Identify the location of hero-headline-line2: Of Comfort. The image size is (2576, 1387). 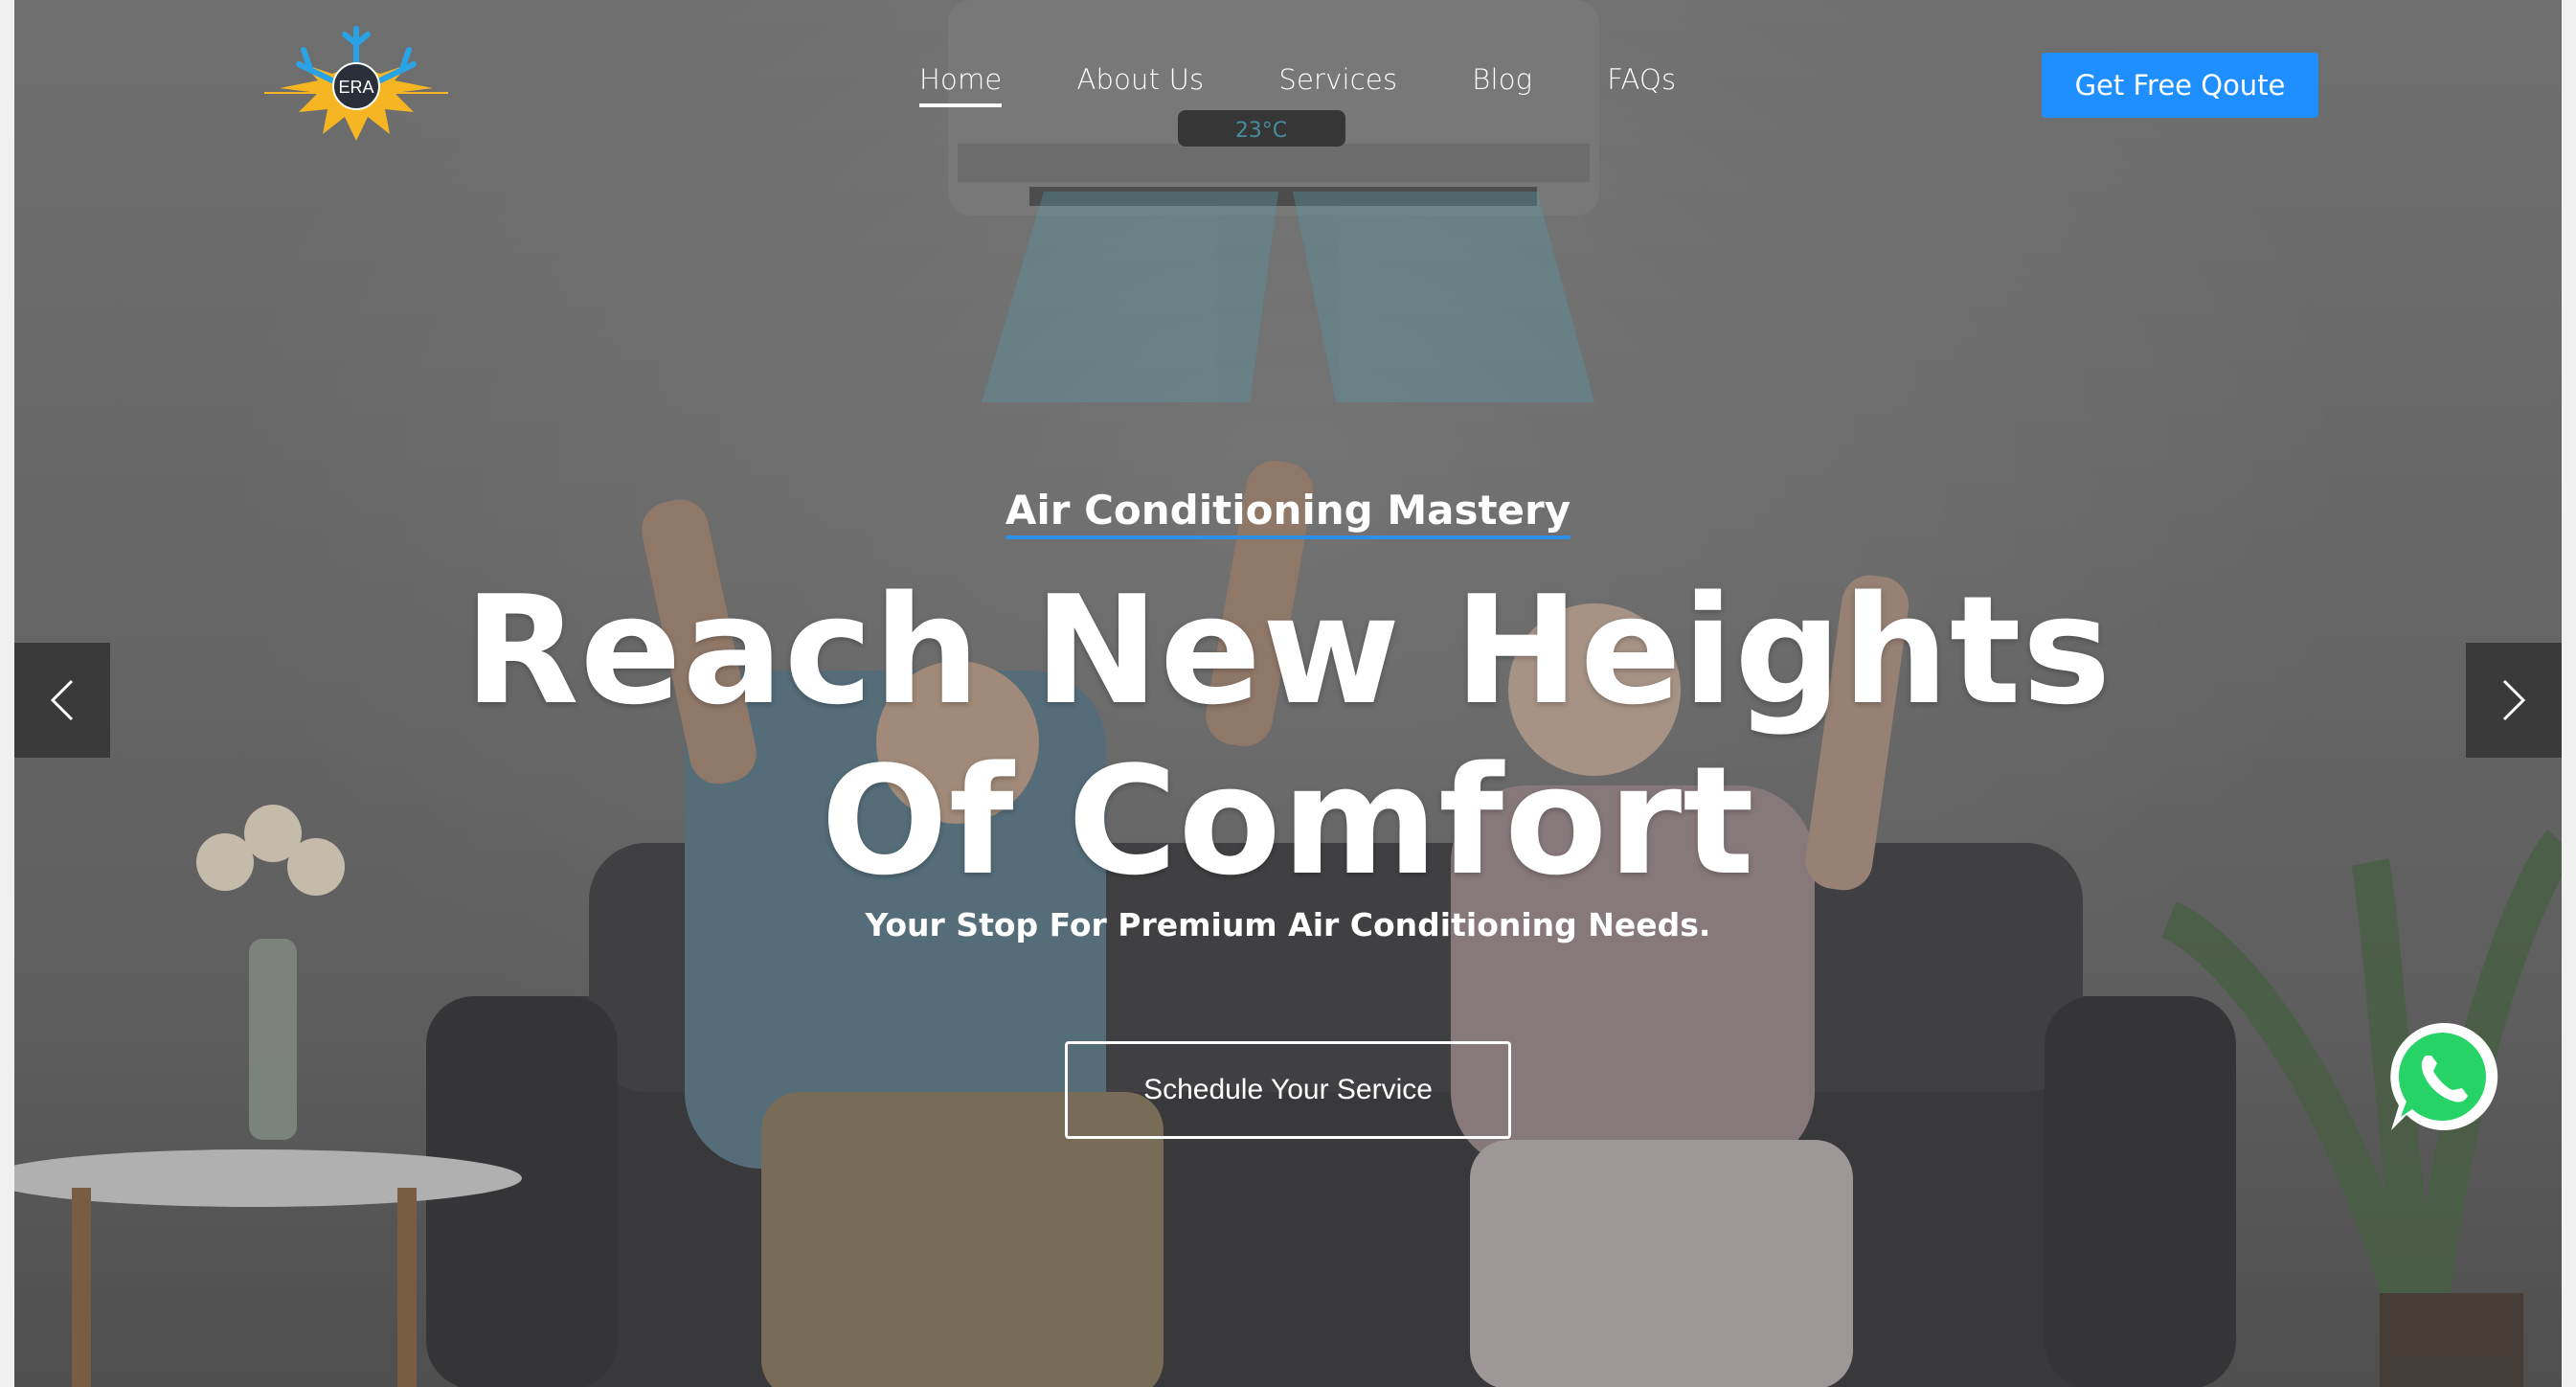
(1288, 821).